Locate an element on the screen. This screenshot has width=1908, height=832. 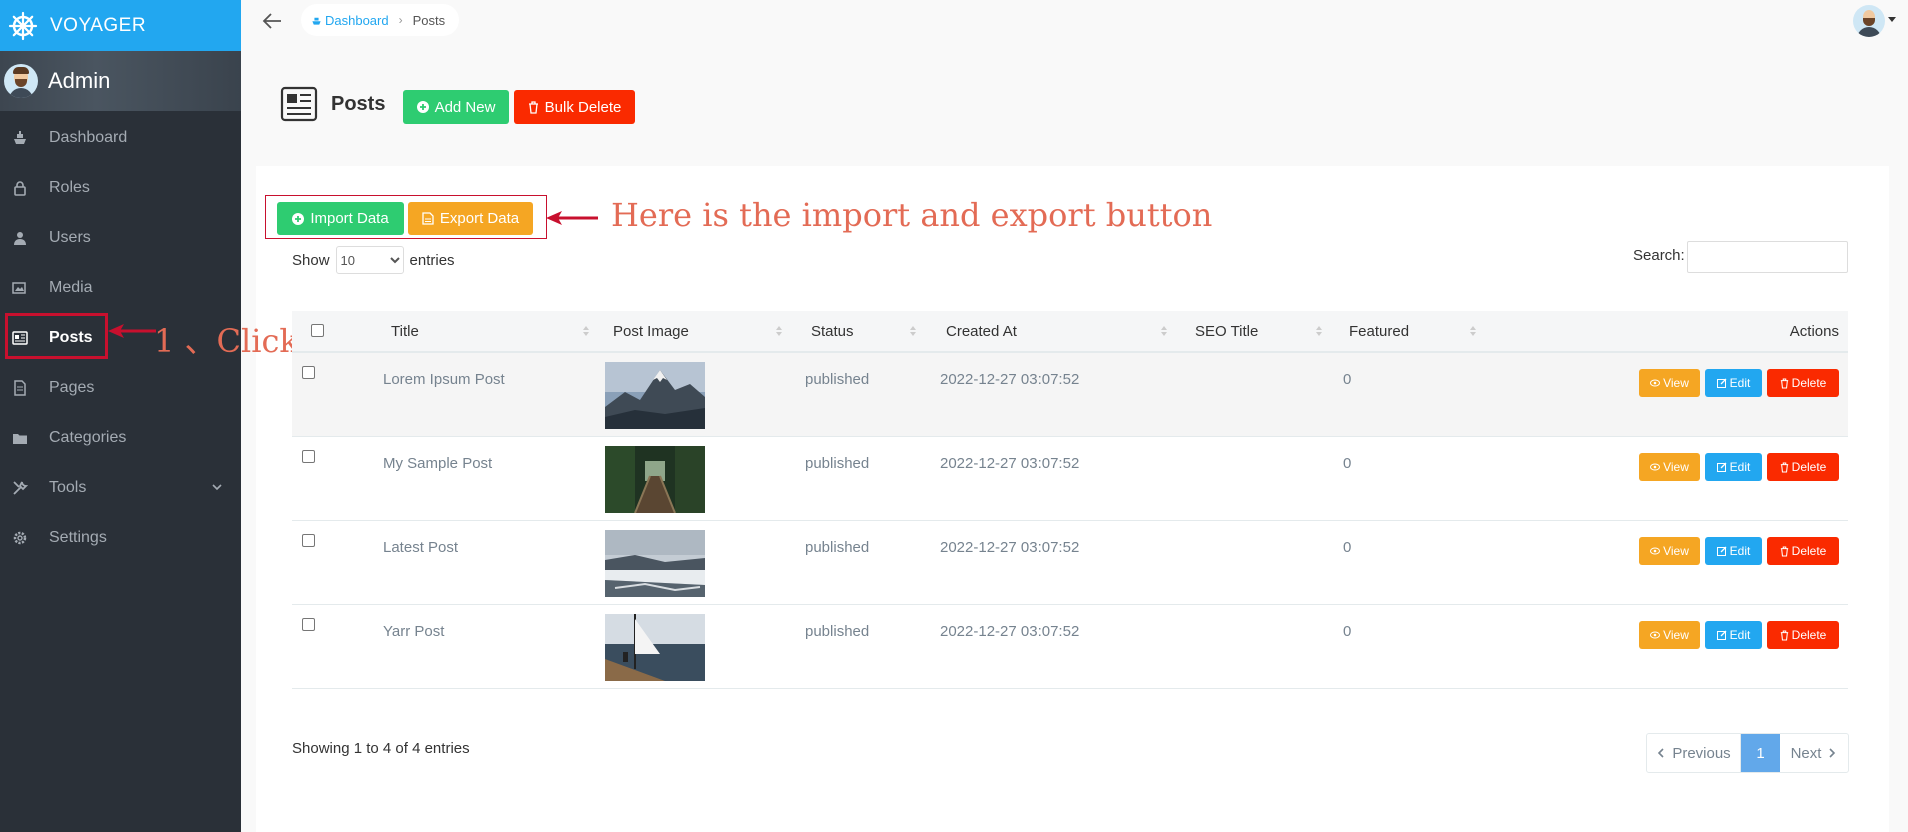
column-header-actions: Actions is located at coordinates (1814, 331).